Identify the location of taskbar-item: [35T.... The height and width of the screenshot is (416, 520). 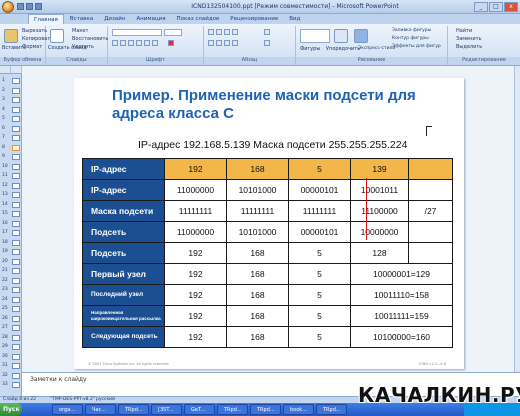
(166, 409).